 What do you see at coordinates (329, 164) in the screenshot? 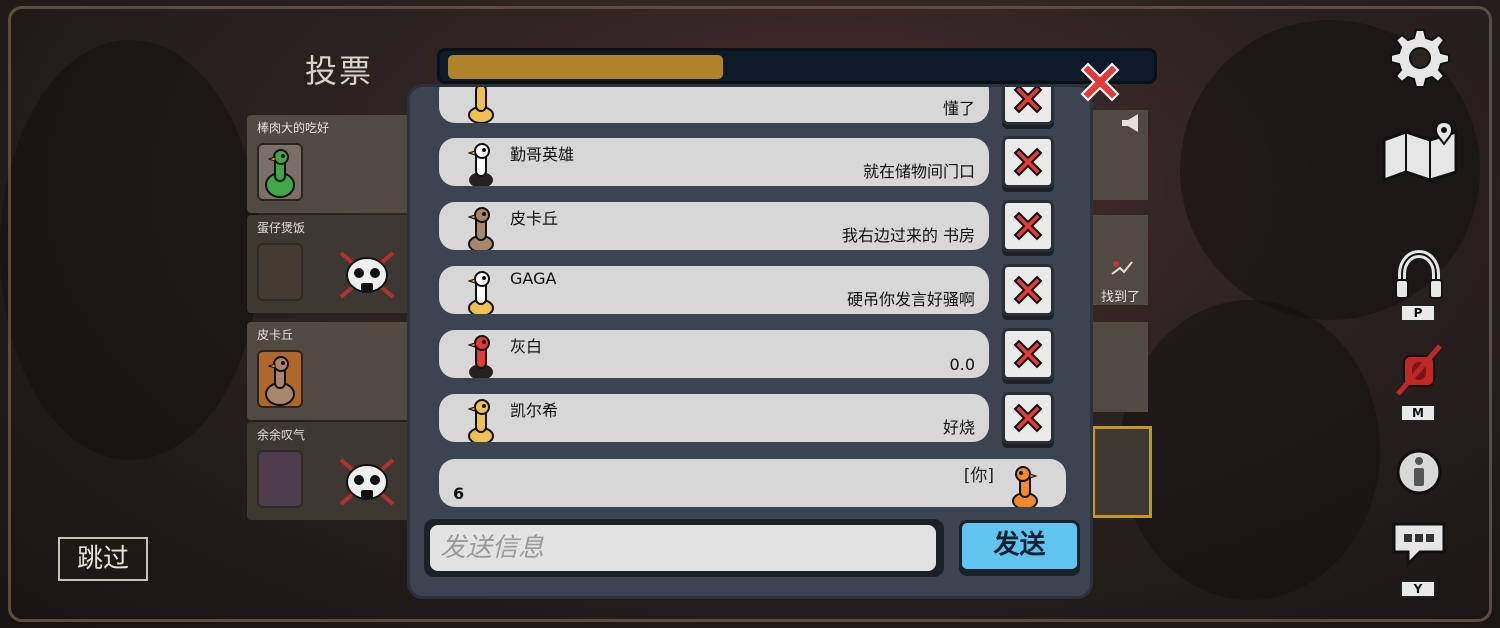
I see `player-card: 棒肉大的吃好` at bounding box center [329, 164].